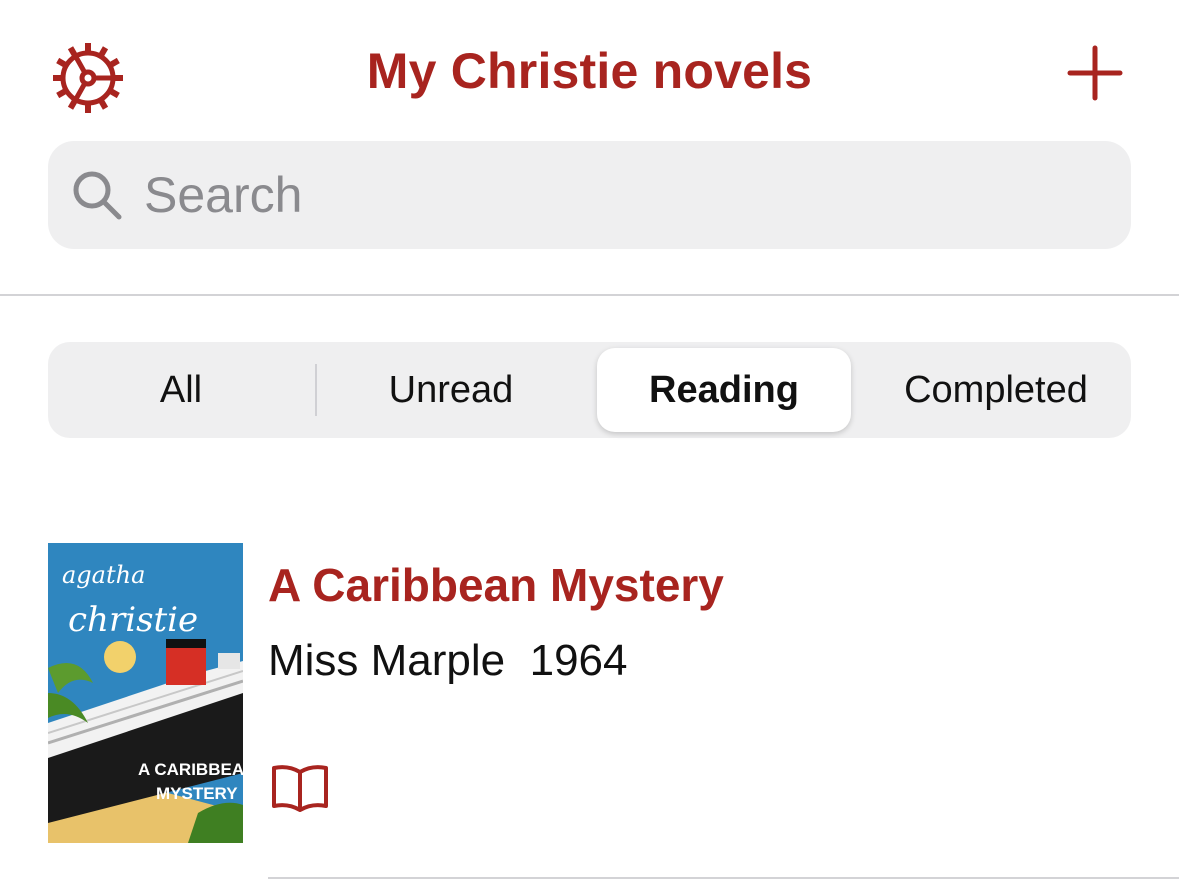 Image resolution: width=1179 pixels, height=894 pixels. I want to click on segment-unread: Unread, so click(451, 390).